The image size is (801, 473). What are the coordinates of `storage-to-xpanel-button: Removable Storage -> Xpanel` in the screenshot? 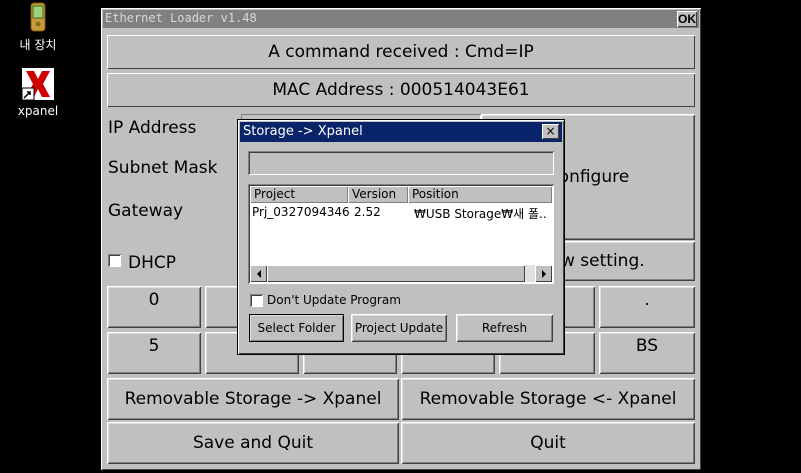 It's located at (253, 399).